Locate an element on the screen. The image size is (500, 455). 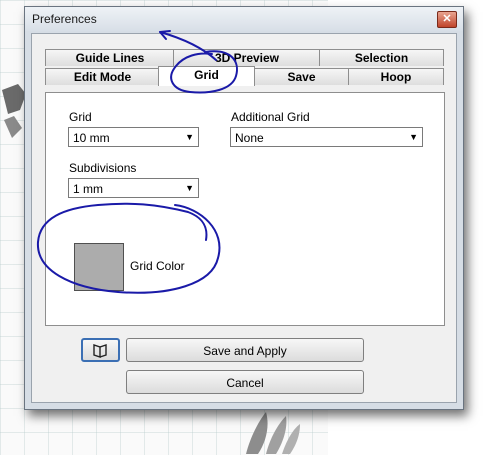
grid-select-value: 10 mm is located at coordinates (91, 138).